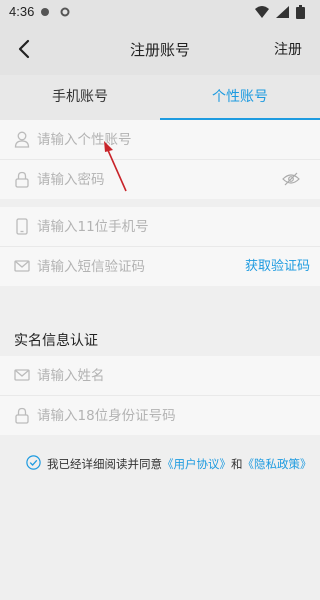  I want to click on sms-code-input, so click(137, 266).